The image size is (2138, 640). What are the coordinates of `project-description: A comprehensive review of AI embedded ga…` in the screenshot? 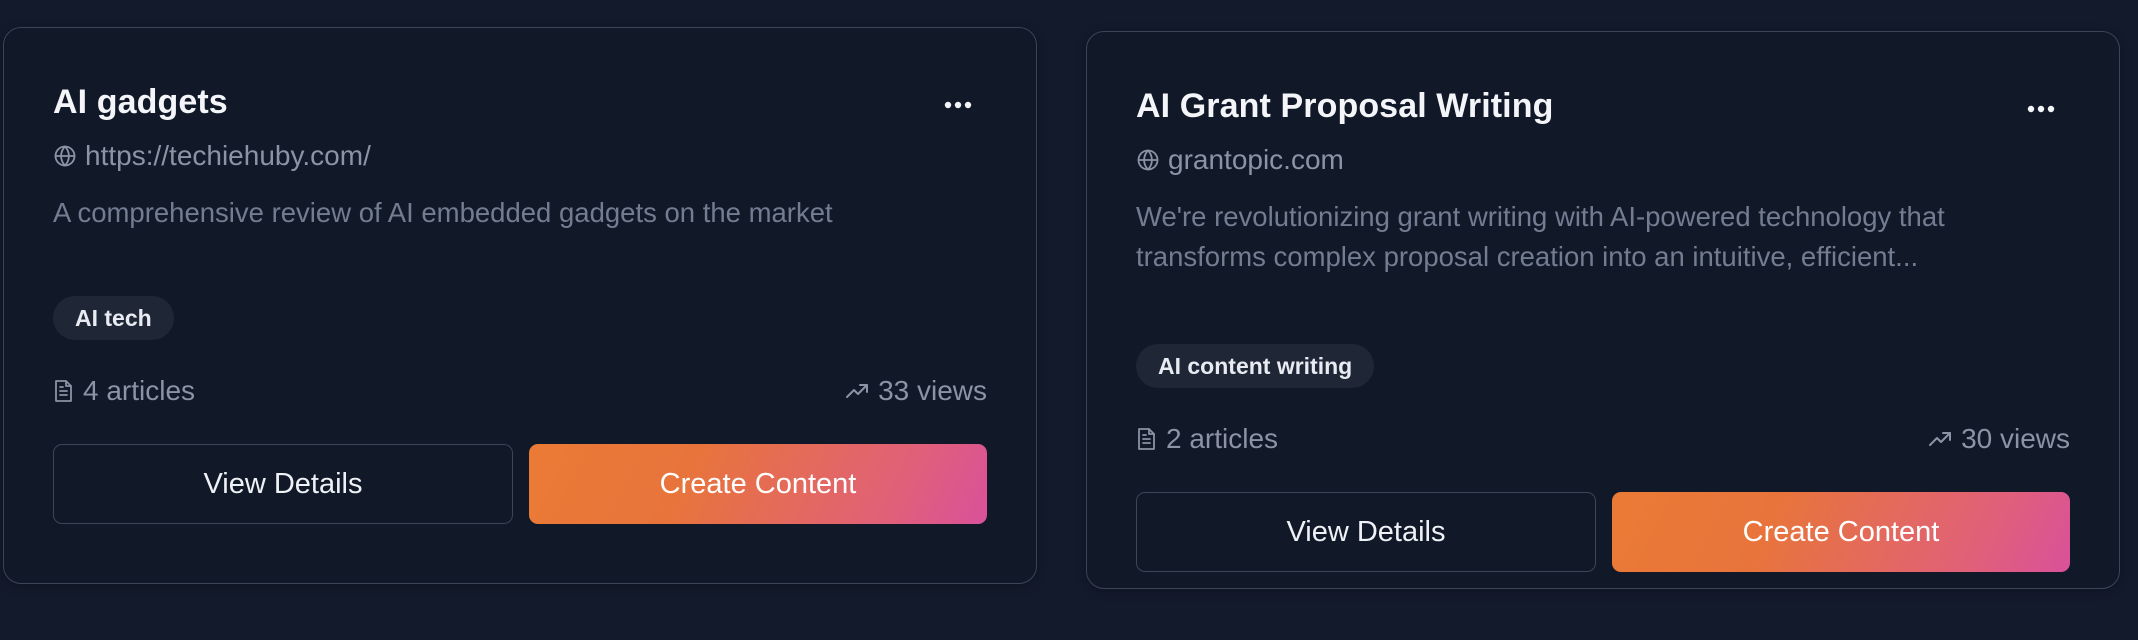 It's located at (443, 212).